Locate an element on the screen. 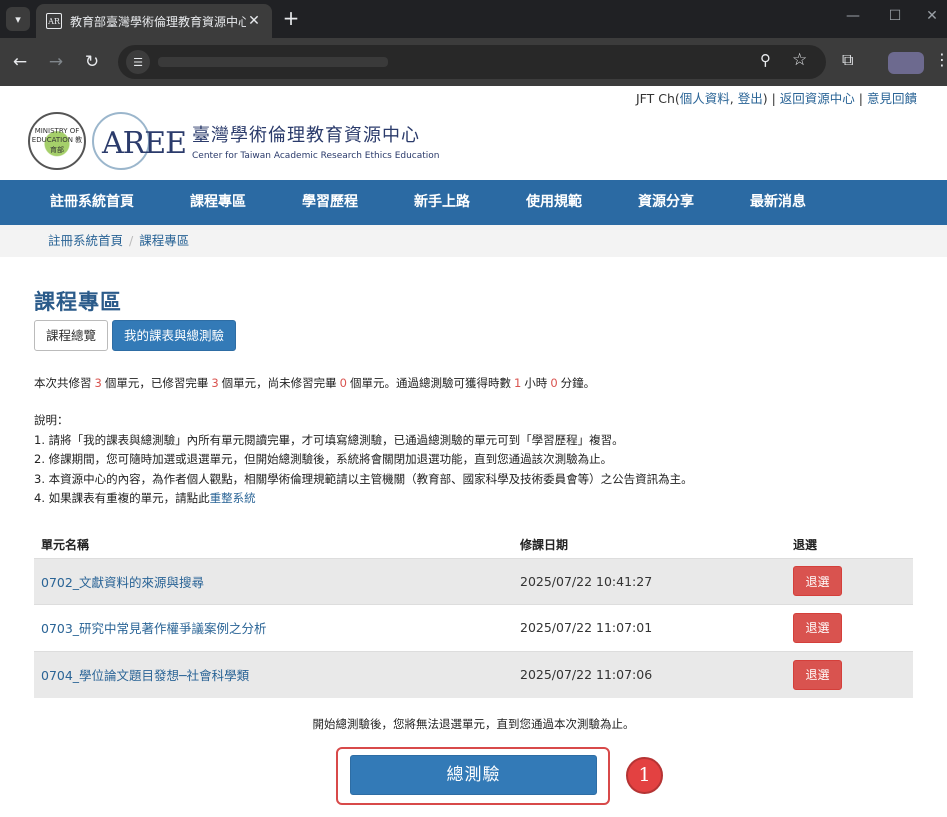 Image resolution: width=947 pixels, height=817 pixels. unit-date: 2025/07/22 10:41:27 is located at coordinates (649, 581).